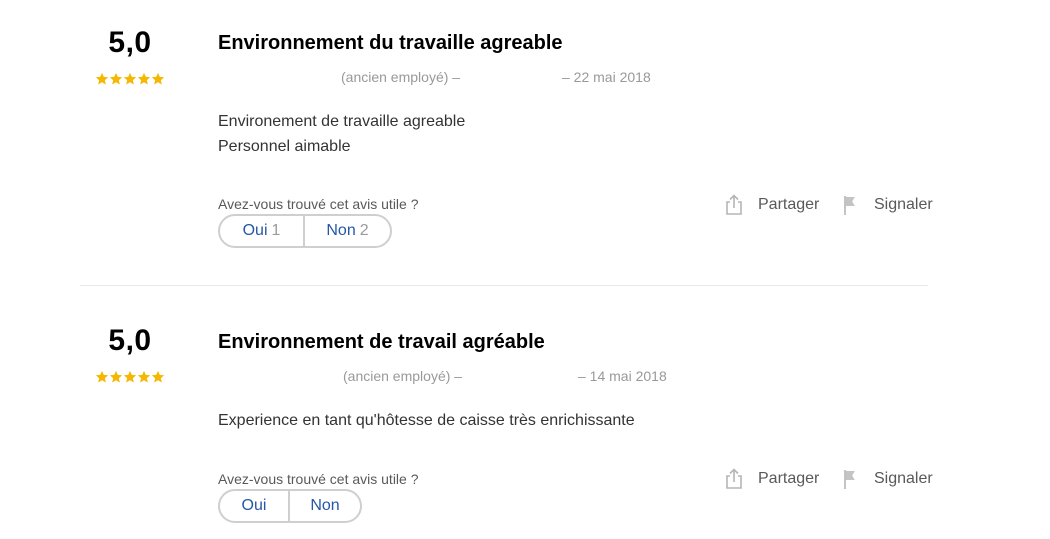 The image size is (1050, 539). I want to click on review-title: Environnement du travaille agreable, so click(390, 43).